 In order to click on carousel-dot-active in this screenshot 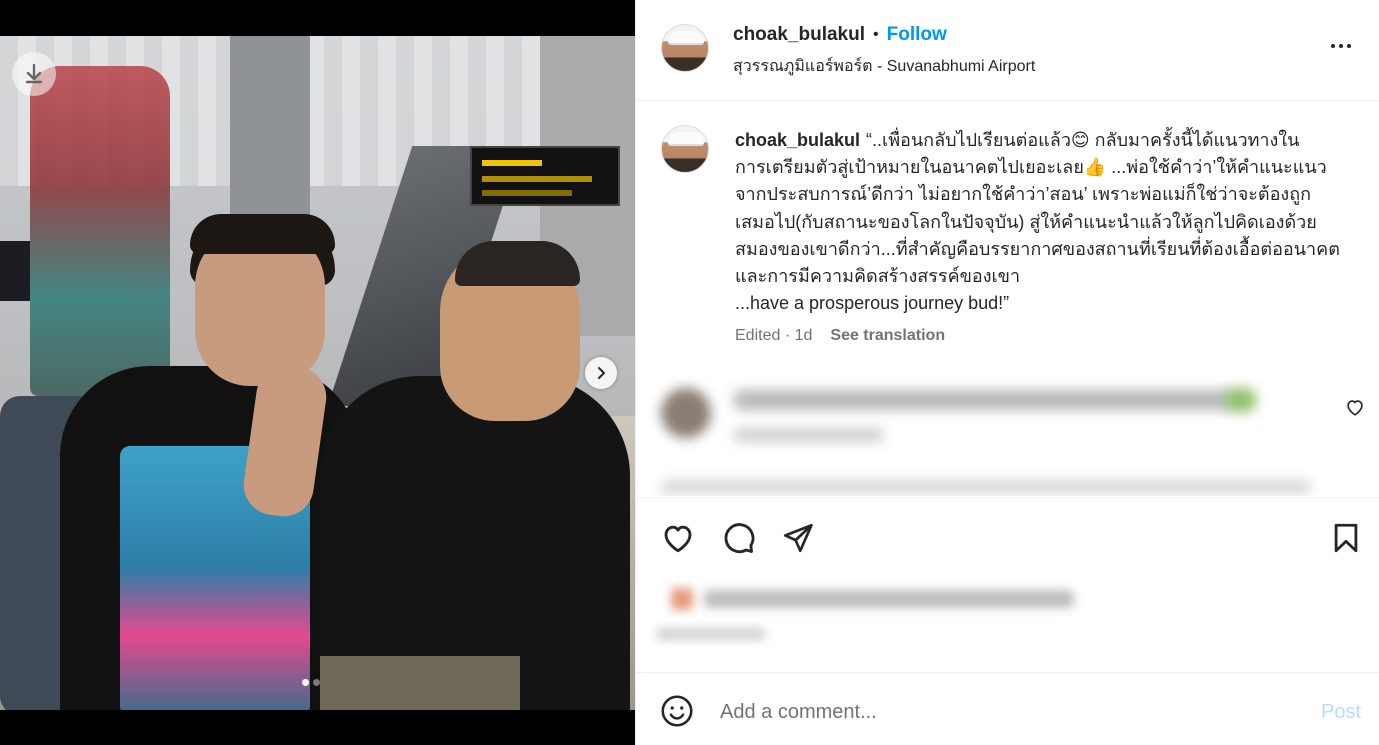, I will do `click(305, 682)`.